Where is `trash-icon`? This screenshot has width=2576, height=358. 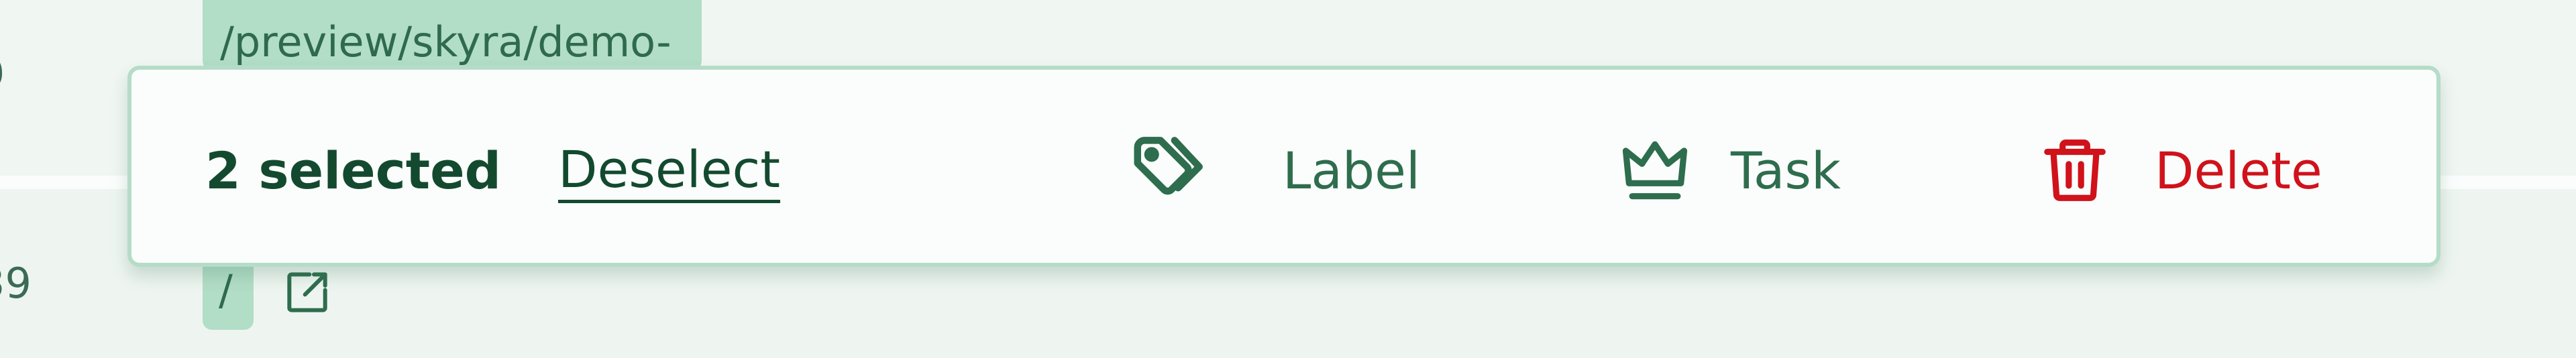
trash-icon is located at coordinates (2075, 170).